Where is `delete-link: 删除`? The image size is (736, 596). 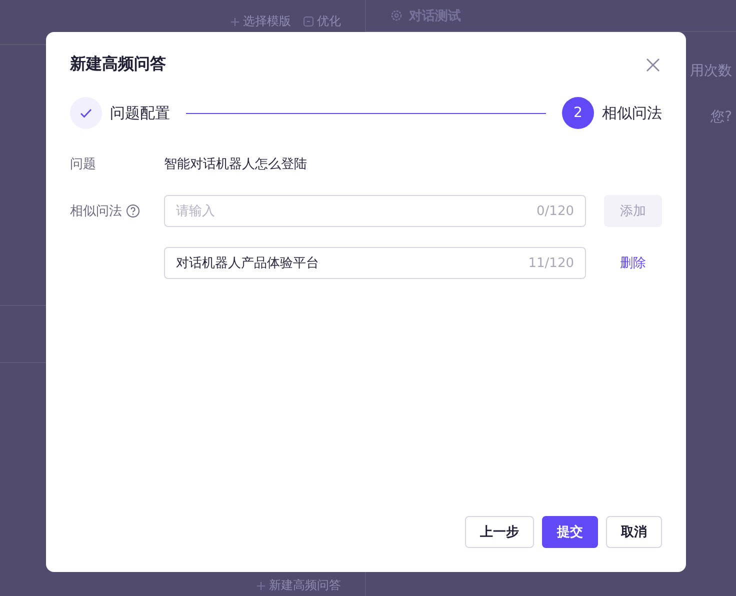
delete-link: 删除 is located at coordinates (633, 263).